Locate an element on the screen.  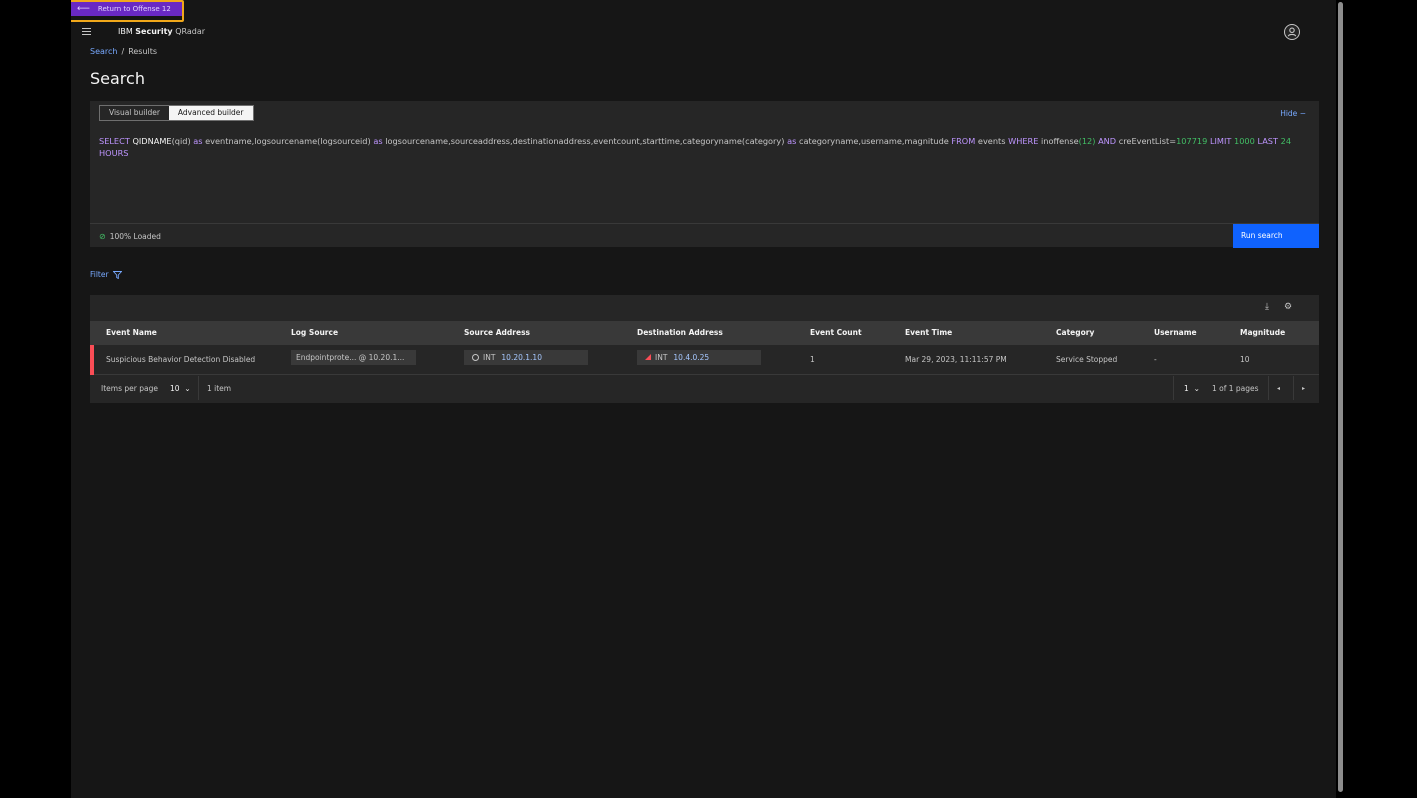
table-toolbar: ⤓ ⚙ is located at coordinates (704, 308).